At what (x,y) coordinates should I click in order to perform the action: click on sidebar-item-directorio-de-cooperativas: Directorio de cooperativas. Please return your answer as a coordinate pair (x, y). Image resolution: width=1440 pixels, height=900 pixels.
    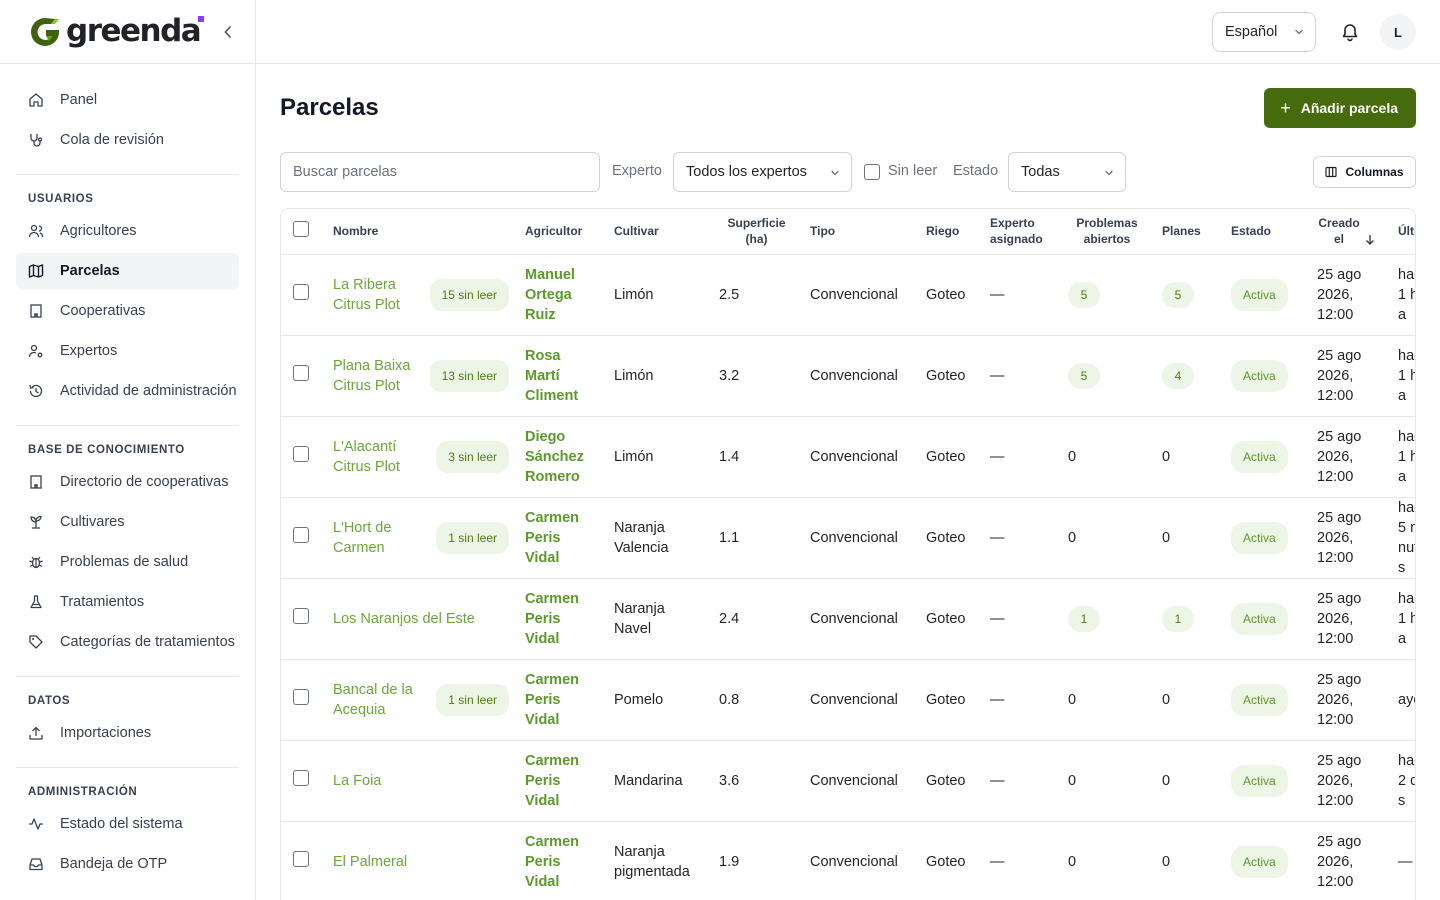
    Looking at the image, I should click on (127, 482).